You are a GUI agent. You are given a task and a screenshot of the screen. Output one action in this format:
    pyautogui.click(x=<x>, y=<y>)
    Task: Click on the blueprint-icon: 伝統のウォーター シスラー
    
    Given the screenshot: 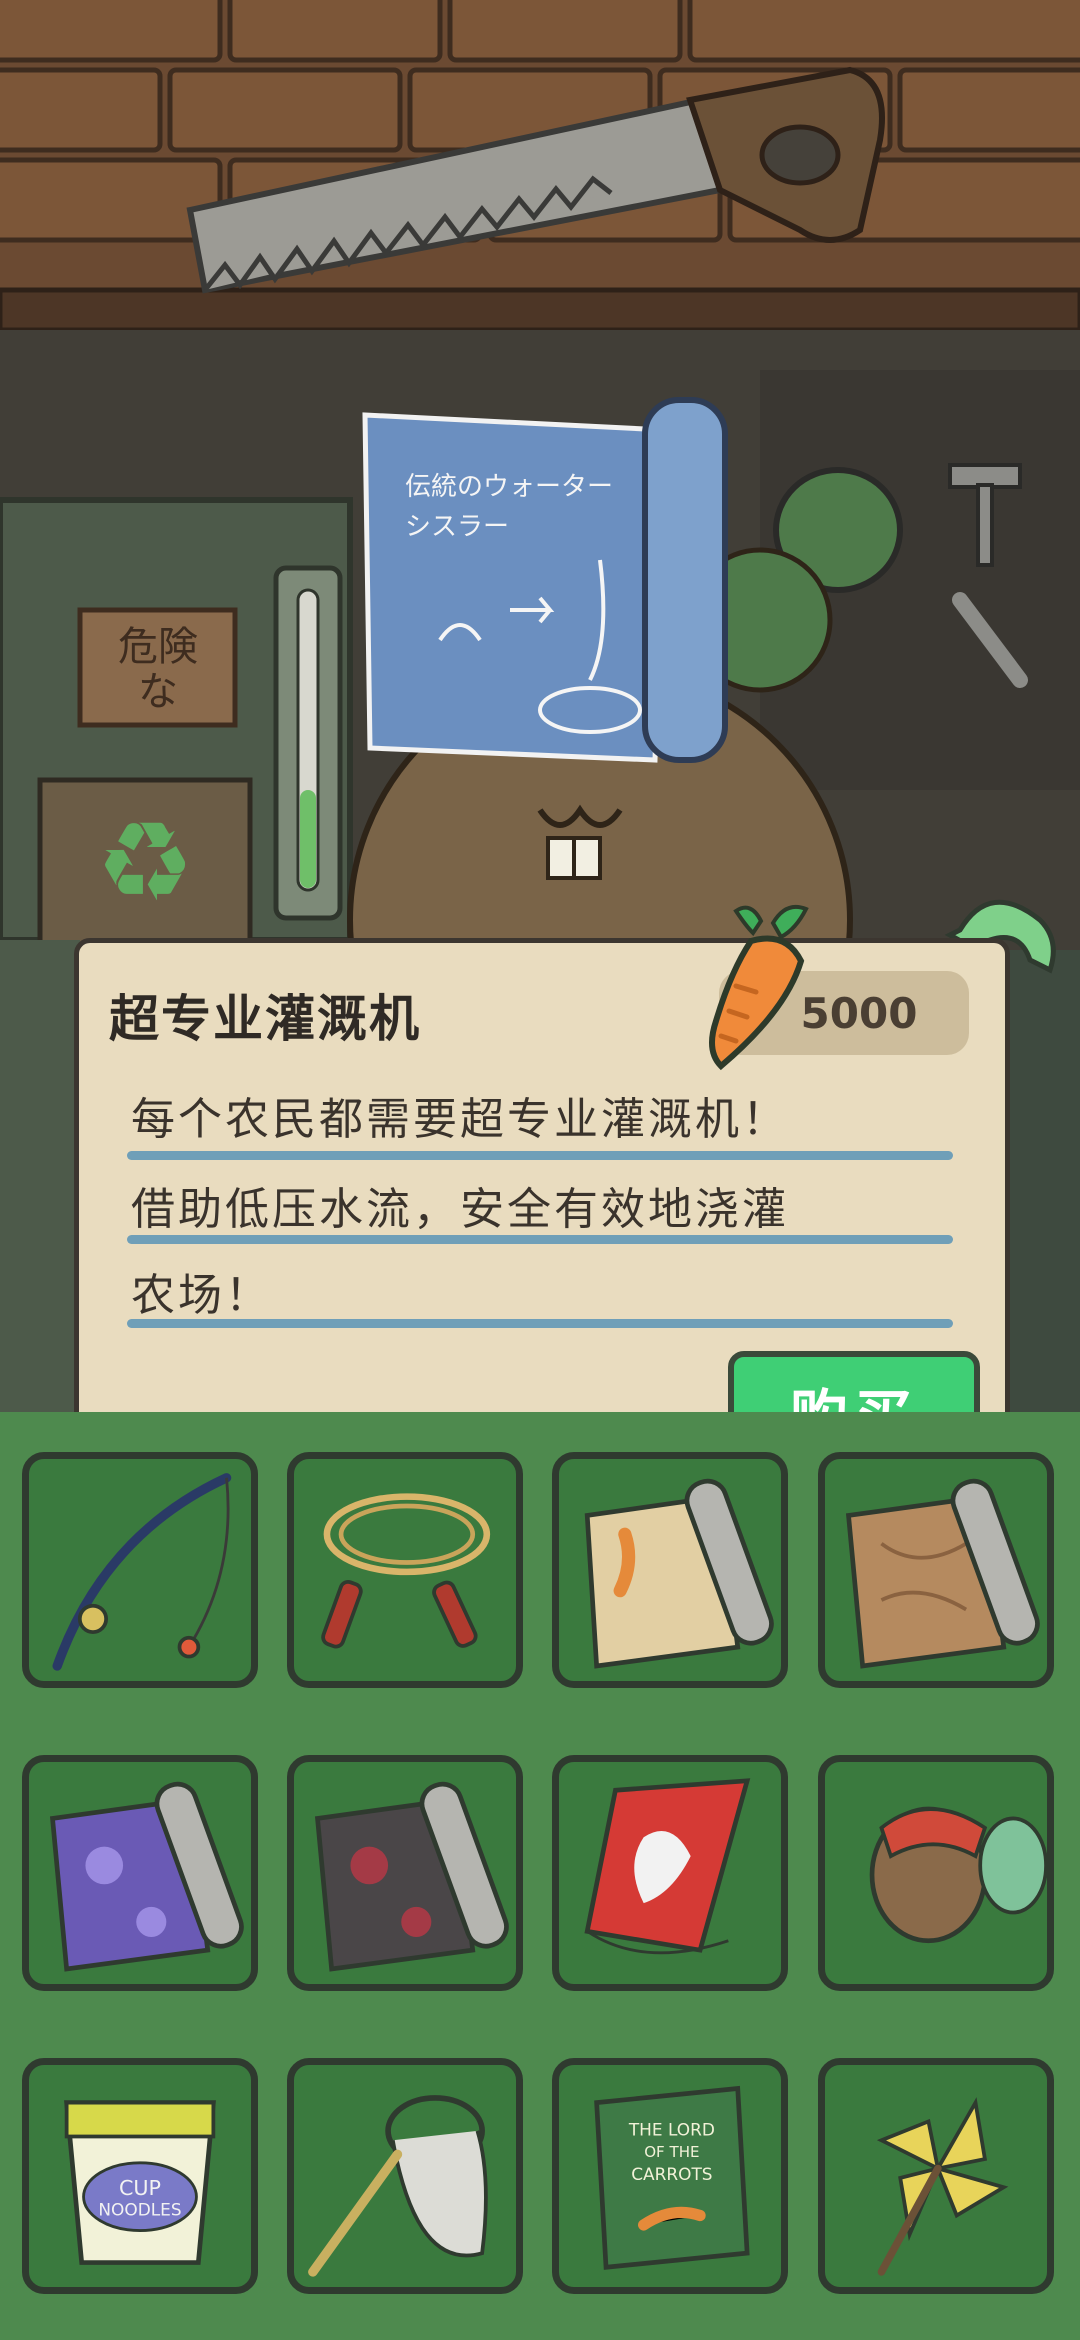 What is the action you would take?
    pyautogui.click(x=545, y=580)
    